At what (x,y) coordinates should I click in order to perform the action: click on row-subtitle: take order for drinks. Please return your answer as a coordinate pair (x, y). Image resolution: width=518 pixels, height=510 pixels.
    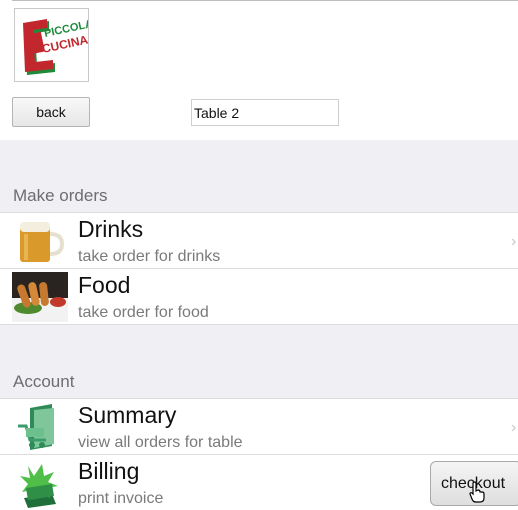
    Looking at the image, I should click on (149, 256).